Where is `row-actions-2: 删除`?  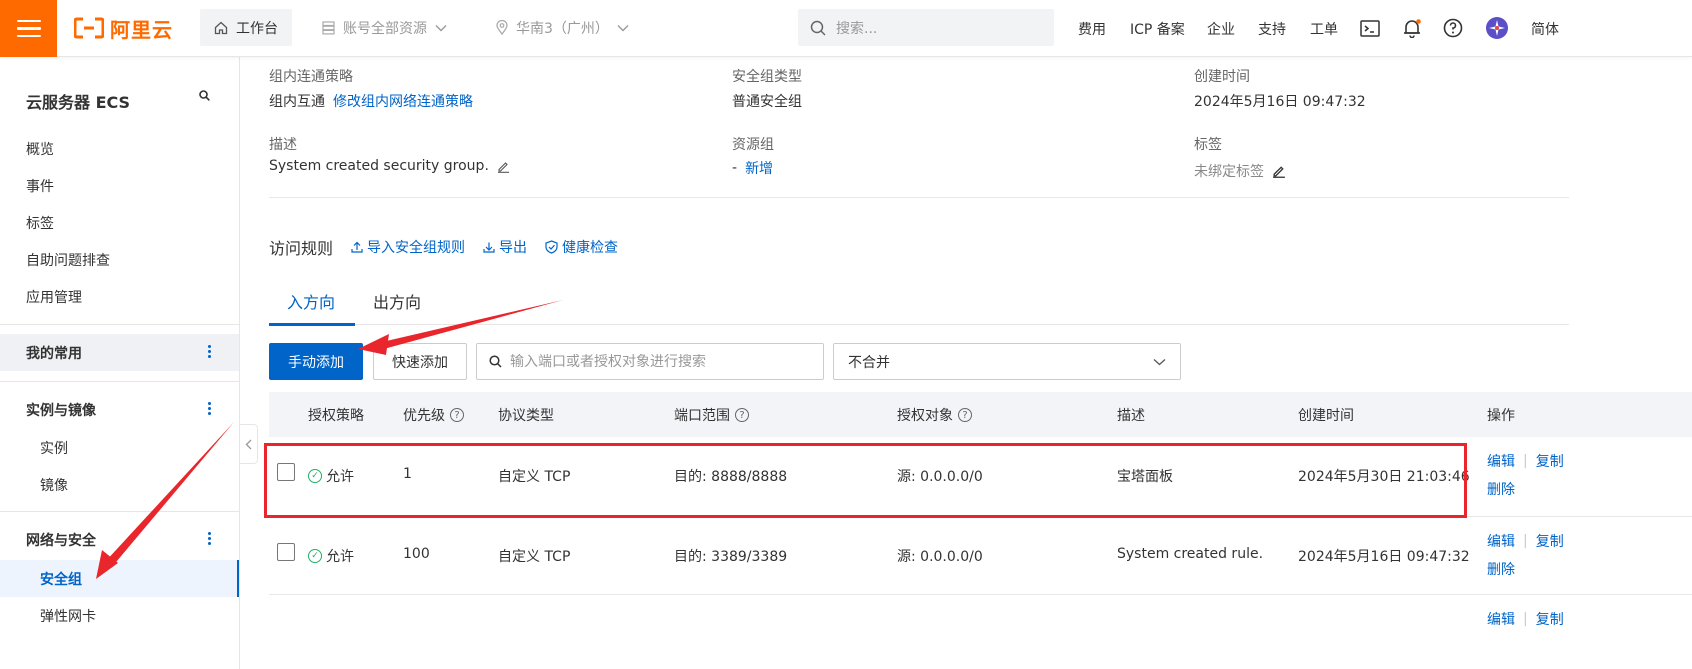 row-actions-2: 删除 is located at coordinates (1501, 569).